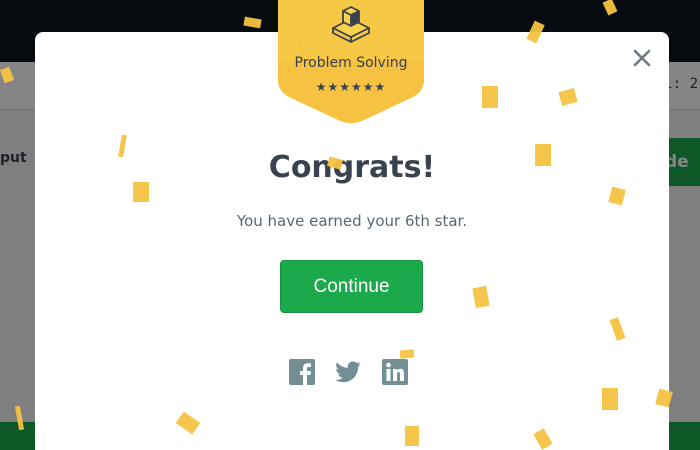 The height and width of the screenshot is (450, 700). I want to click on linkedin-icon, so click(395, 372).